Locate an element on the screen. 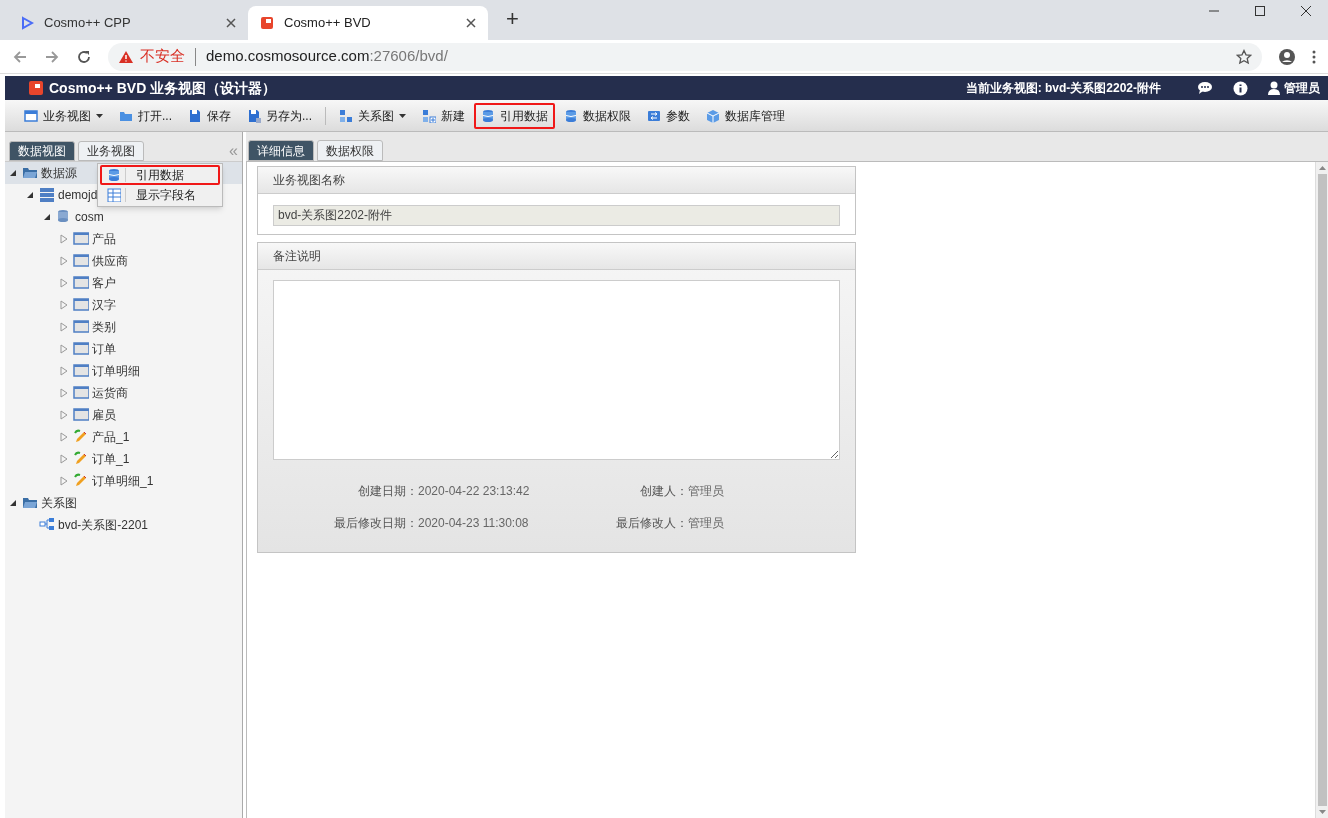  url-text: demo.cosmosource.com:27606/bvd/ is located at coordinates (327, 56).